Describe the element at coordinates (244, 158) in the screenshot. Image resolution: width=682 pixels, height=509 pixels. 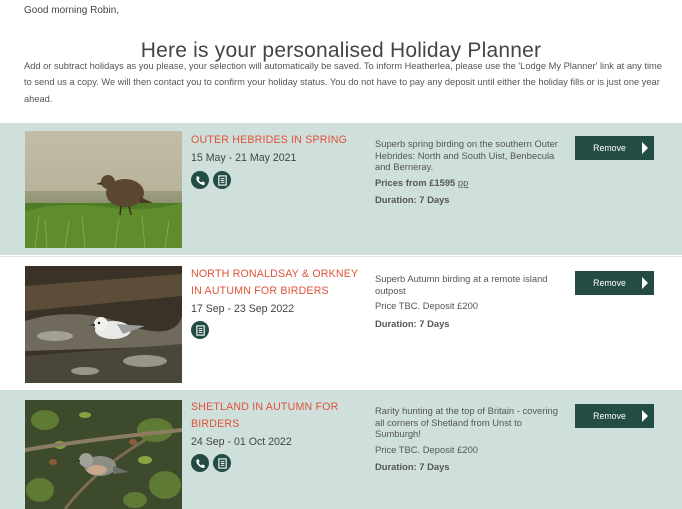
I see `holiday-dates: 15 May - 21 May 2021` at that location.